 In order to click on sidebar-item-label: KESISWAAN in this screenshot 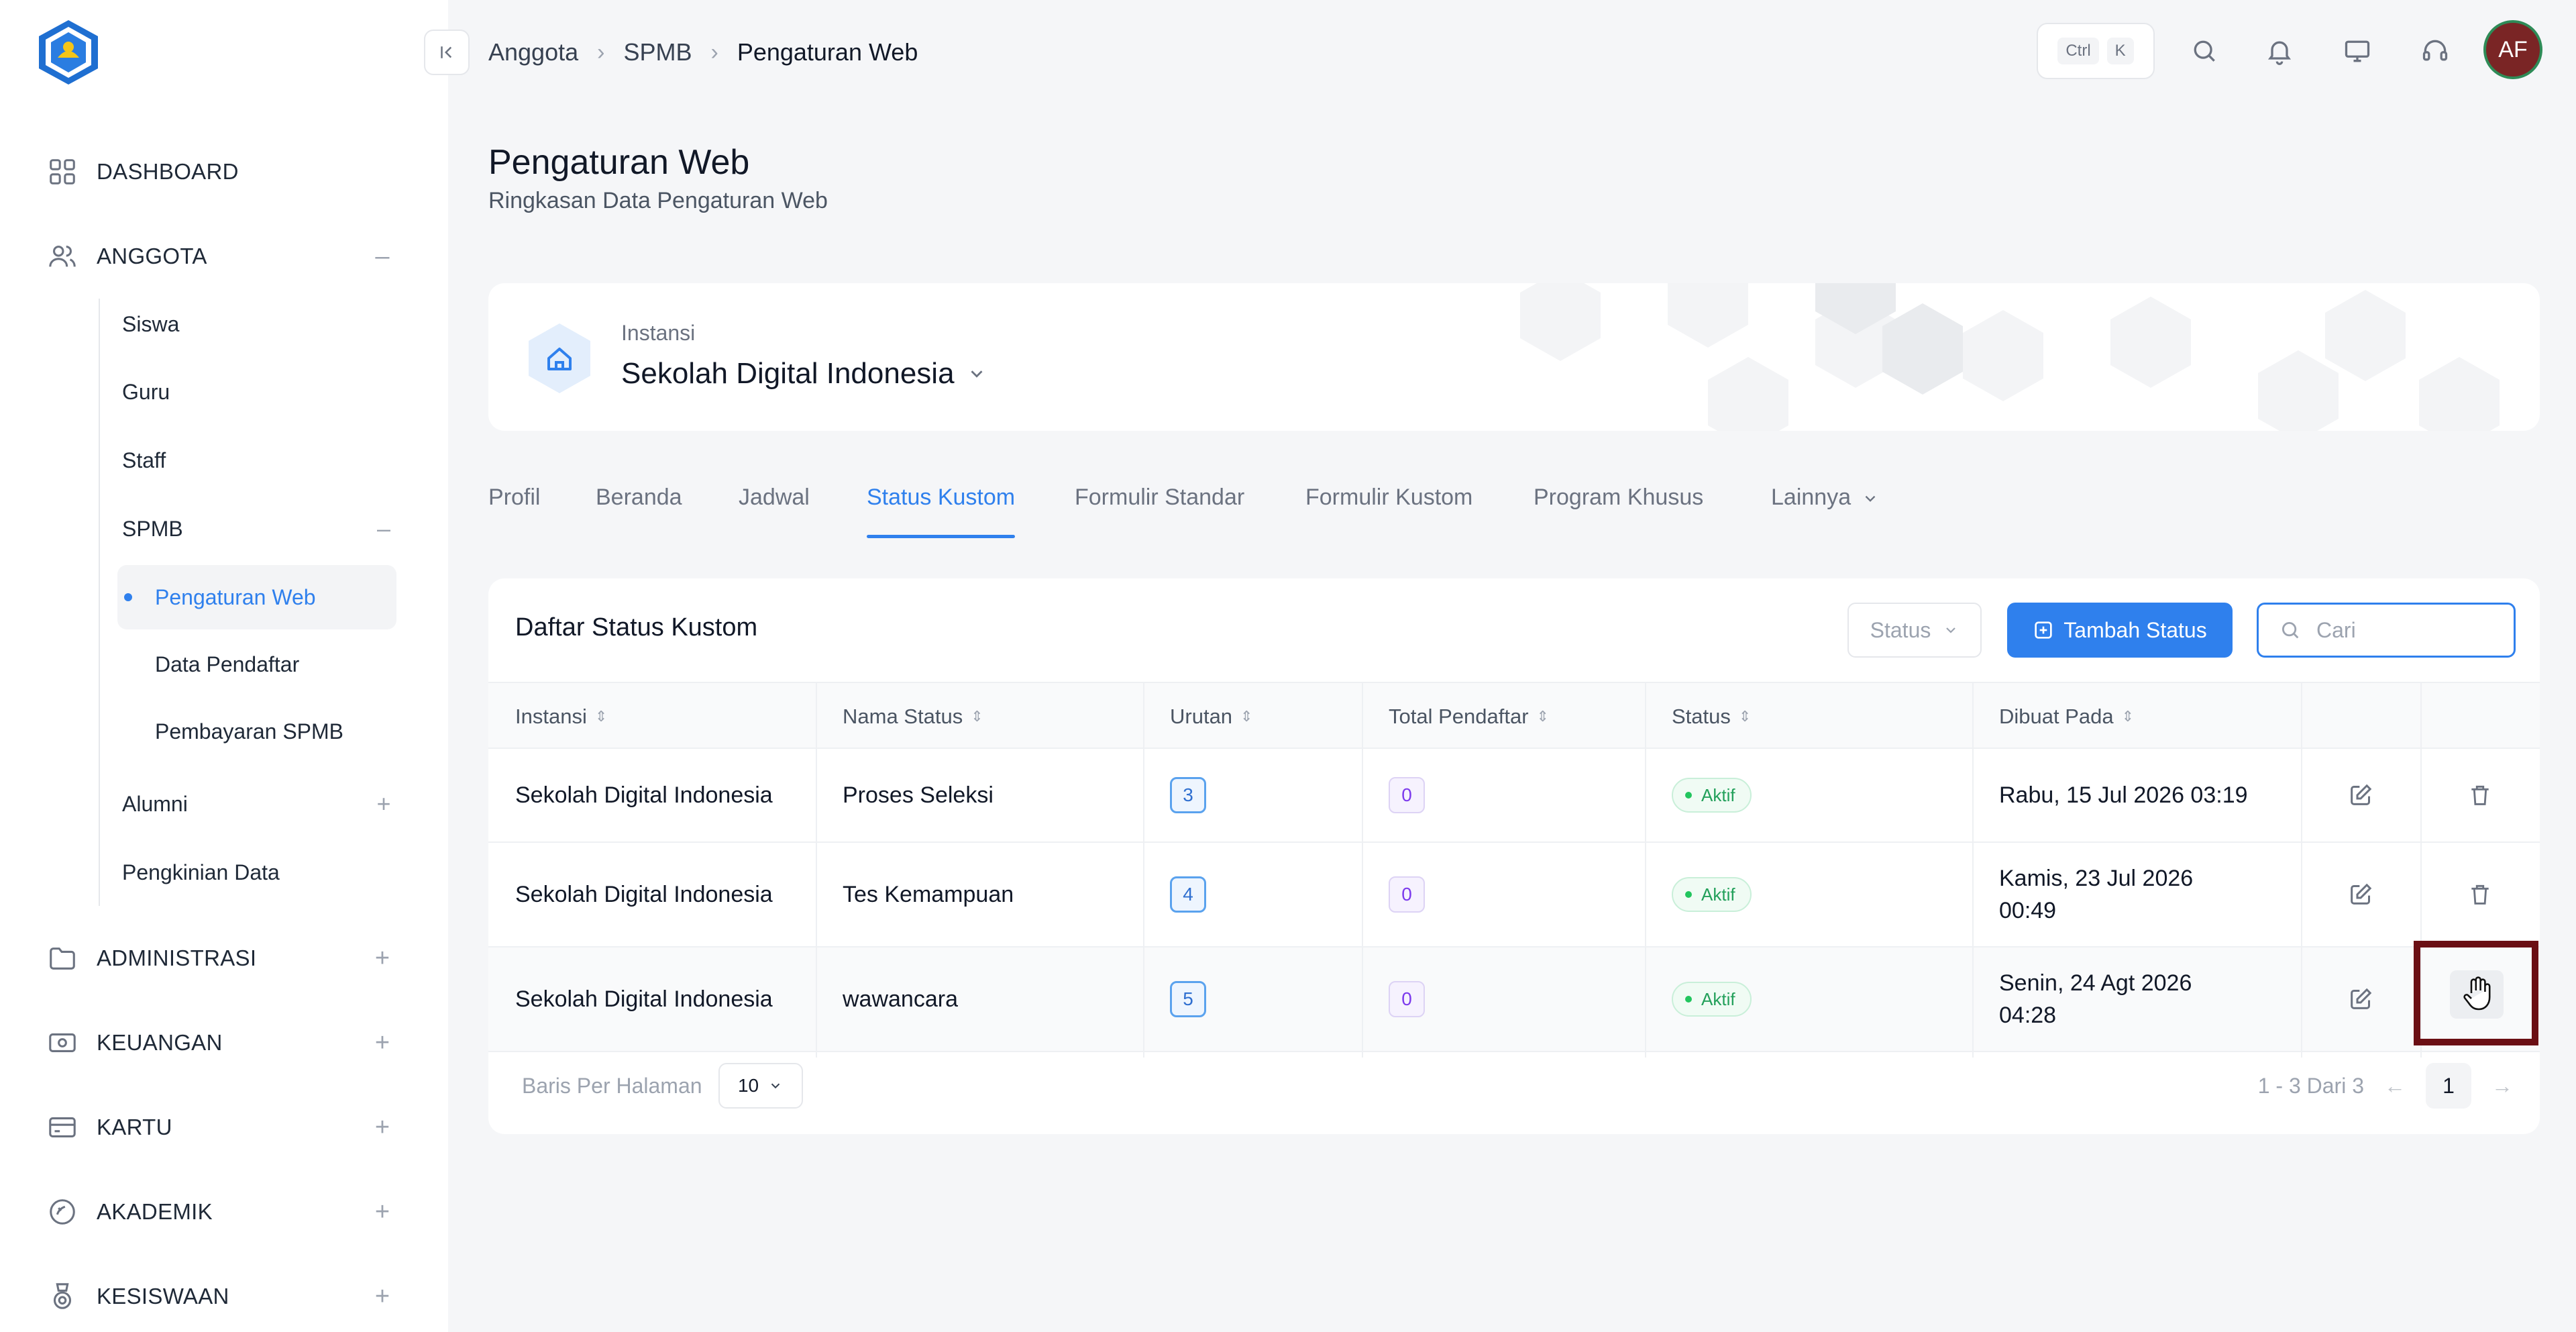, I will do `click(163, 1296)`.